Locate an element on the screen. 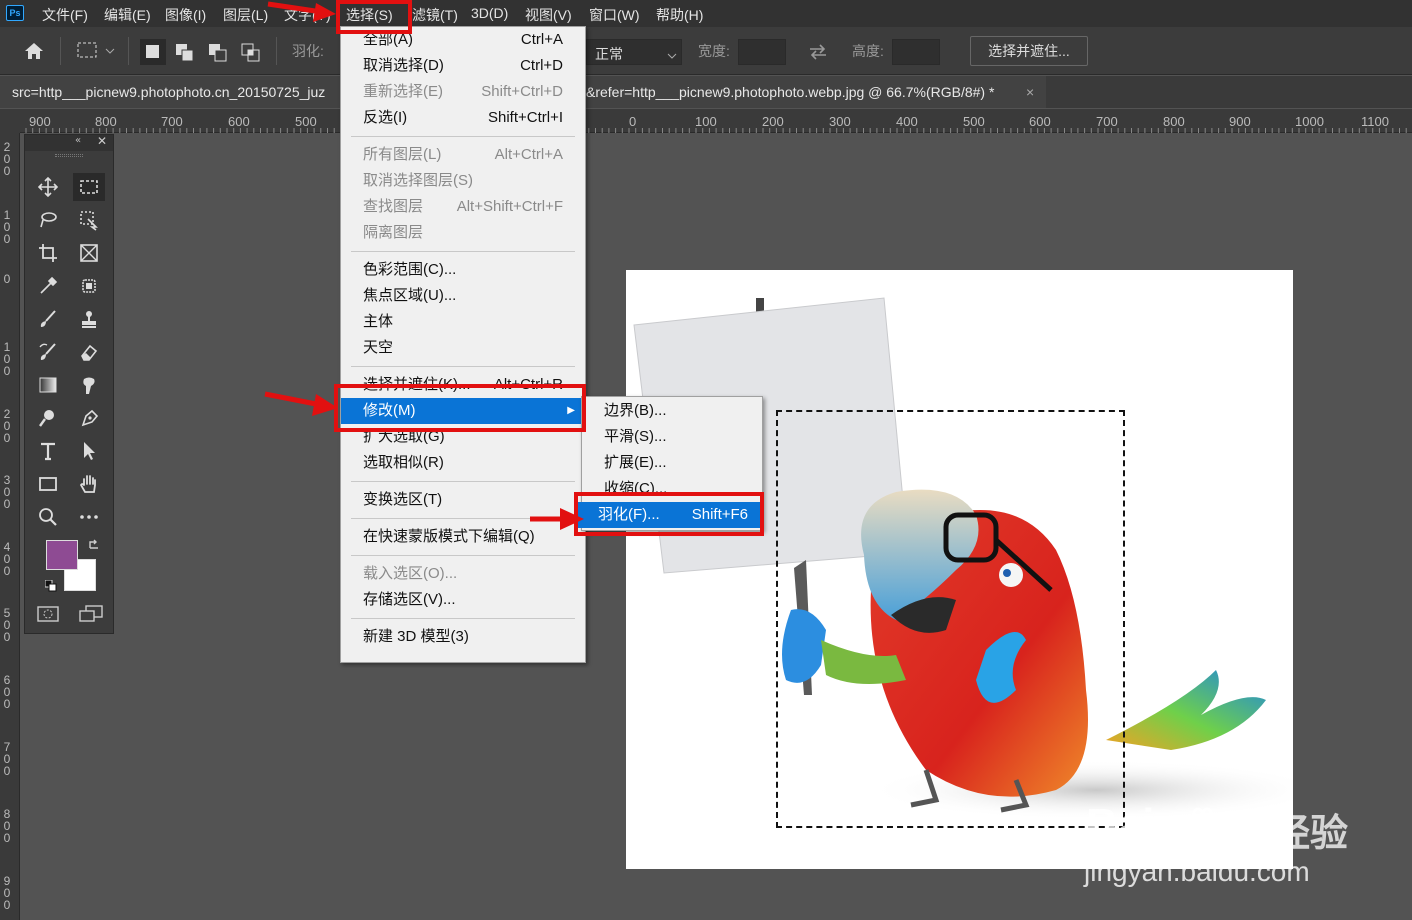  arrow-to-modify-icon is located at coordinates (290, 399).